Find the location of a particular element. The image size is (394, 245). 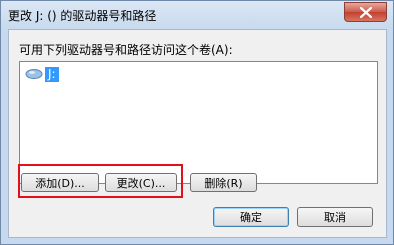

title-bar: 更改 J: () 的驱动器号和路径 is located at coordinates (197, 15).